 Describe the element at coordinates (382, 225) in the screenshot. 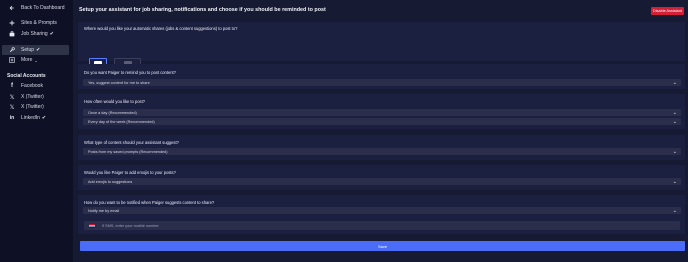

I see `phone-number-field` at that location.